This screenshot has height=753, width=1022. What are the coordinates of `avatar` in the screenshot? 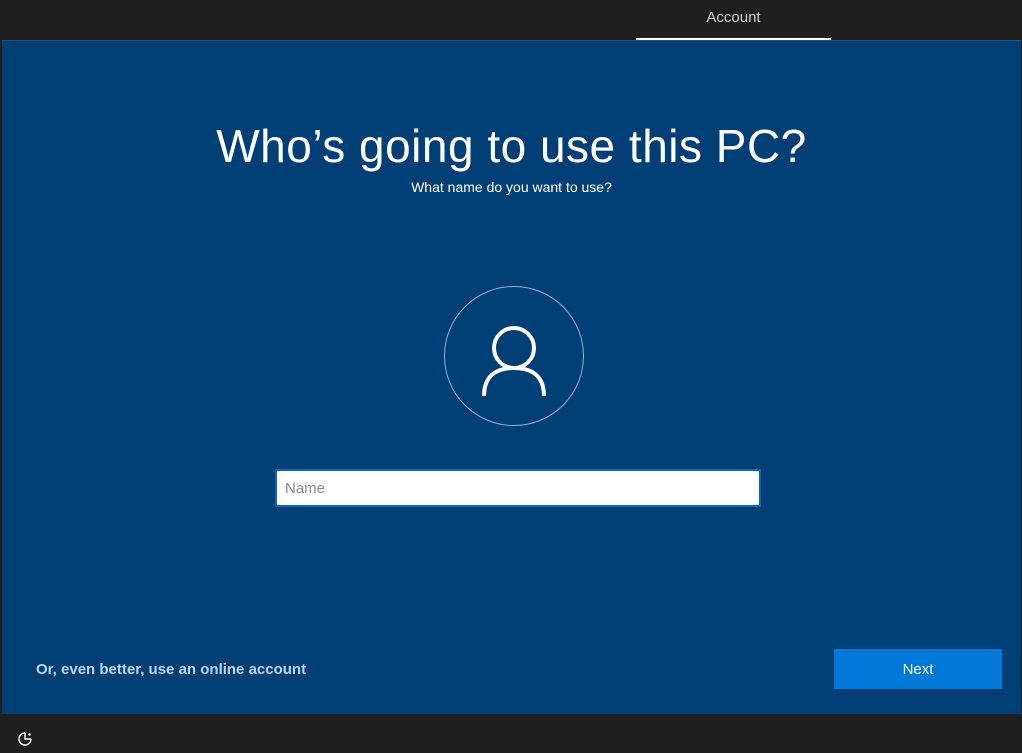 It's located at (514, 356).